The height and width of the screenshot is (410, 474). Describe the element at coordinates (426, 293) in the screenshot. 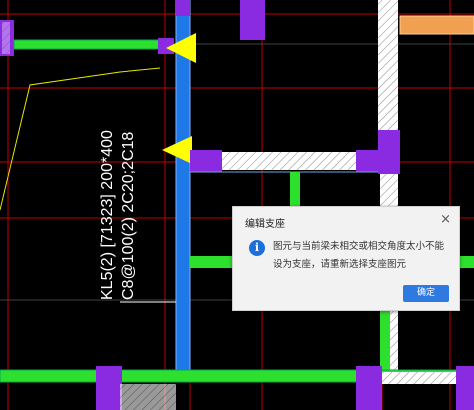

I see `ok-button: 确定` at that location.